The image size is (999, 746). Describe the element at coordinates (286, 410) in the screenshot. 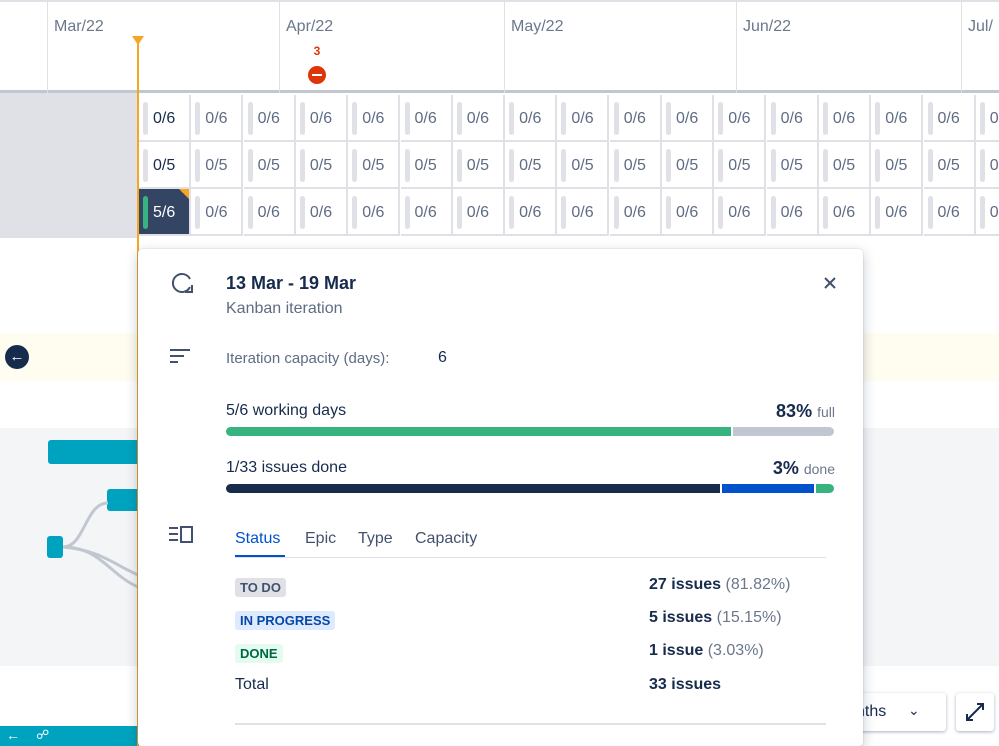

I see `working-days-label: 5/6 working days` at that location.